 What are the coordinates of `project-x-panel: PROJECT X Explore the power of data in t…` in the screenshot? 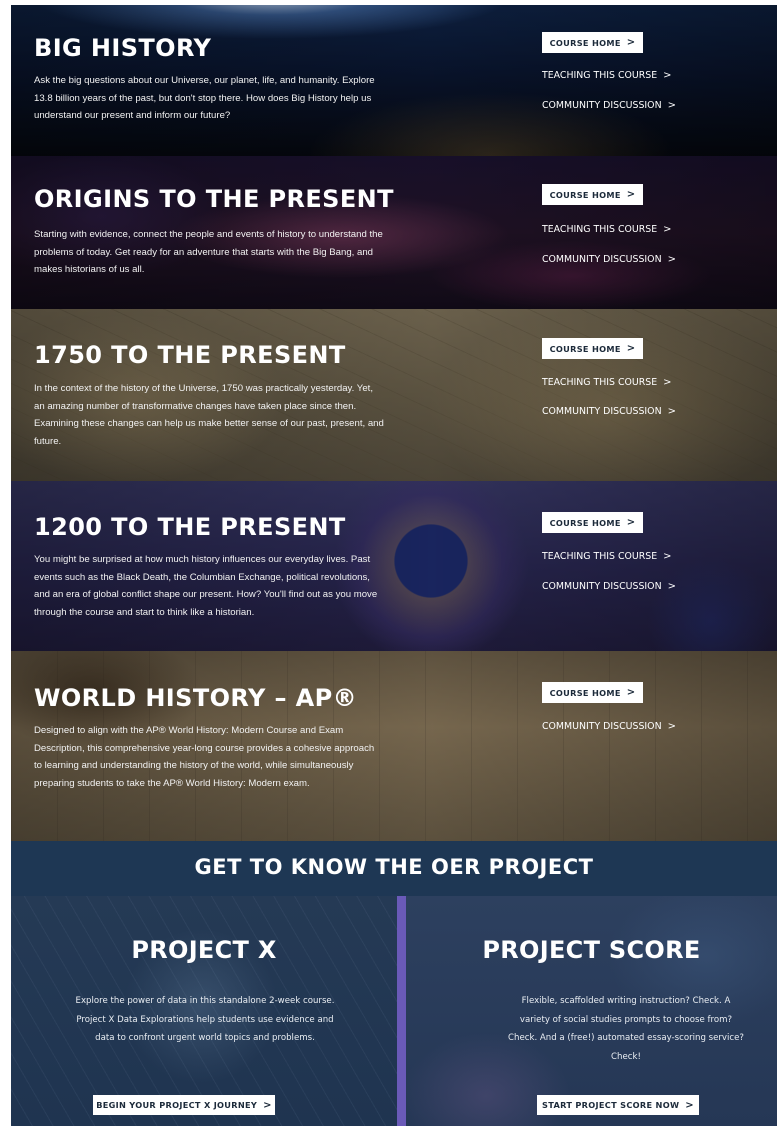 It's located at (204, 1011).